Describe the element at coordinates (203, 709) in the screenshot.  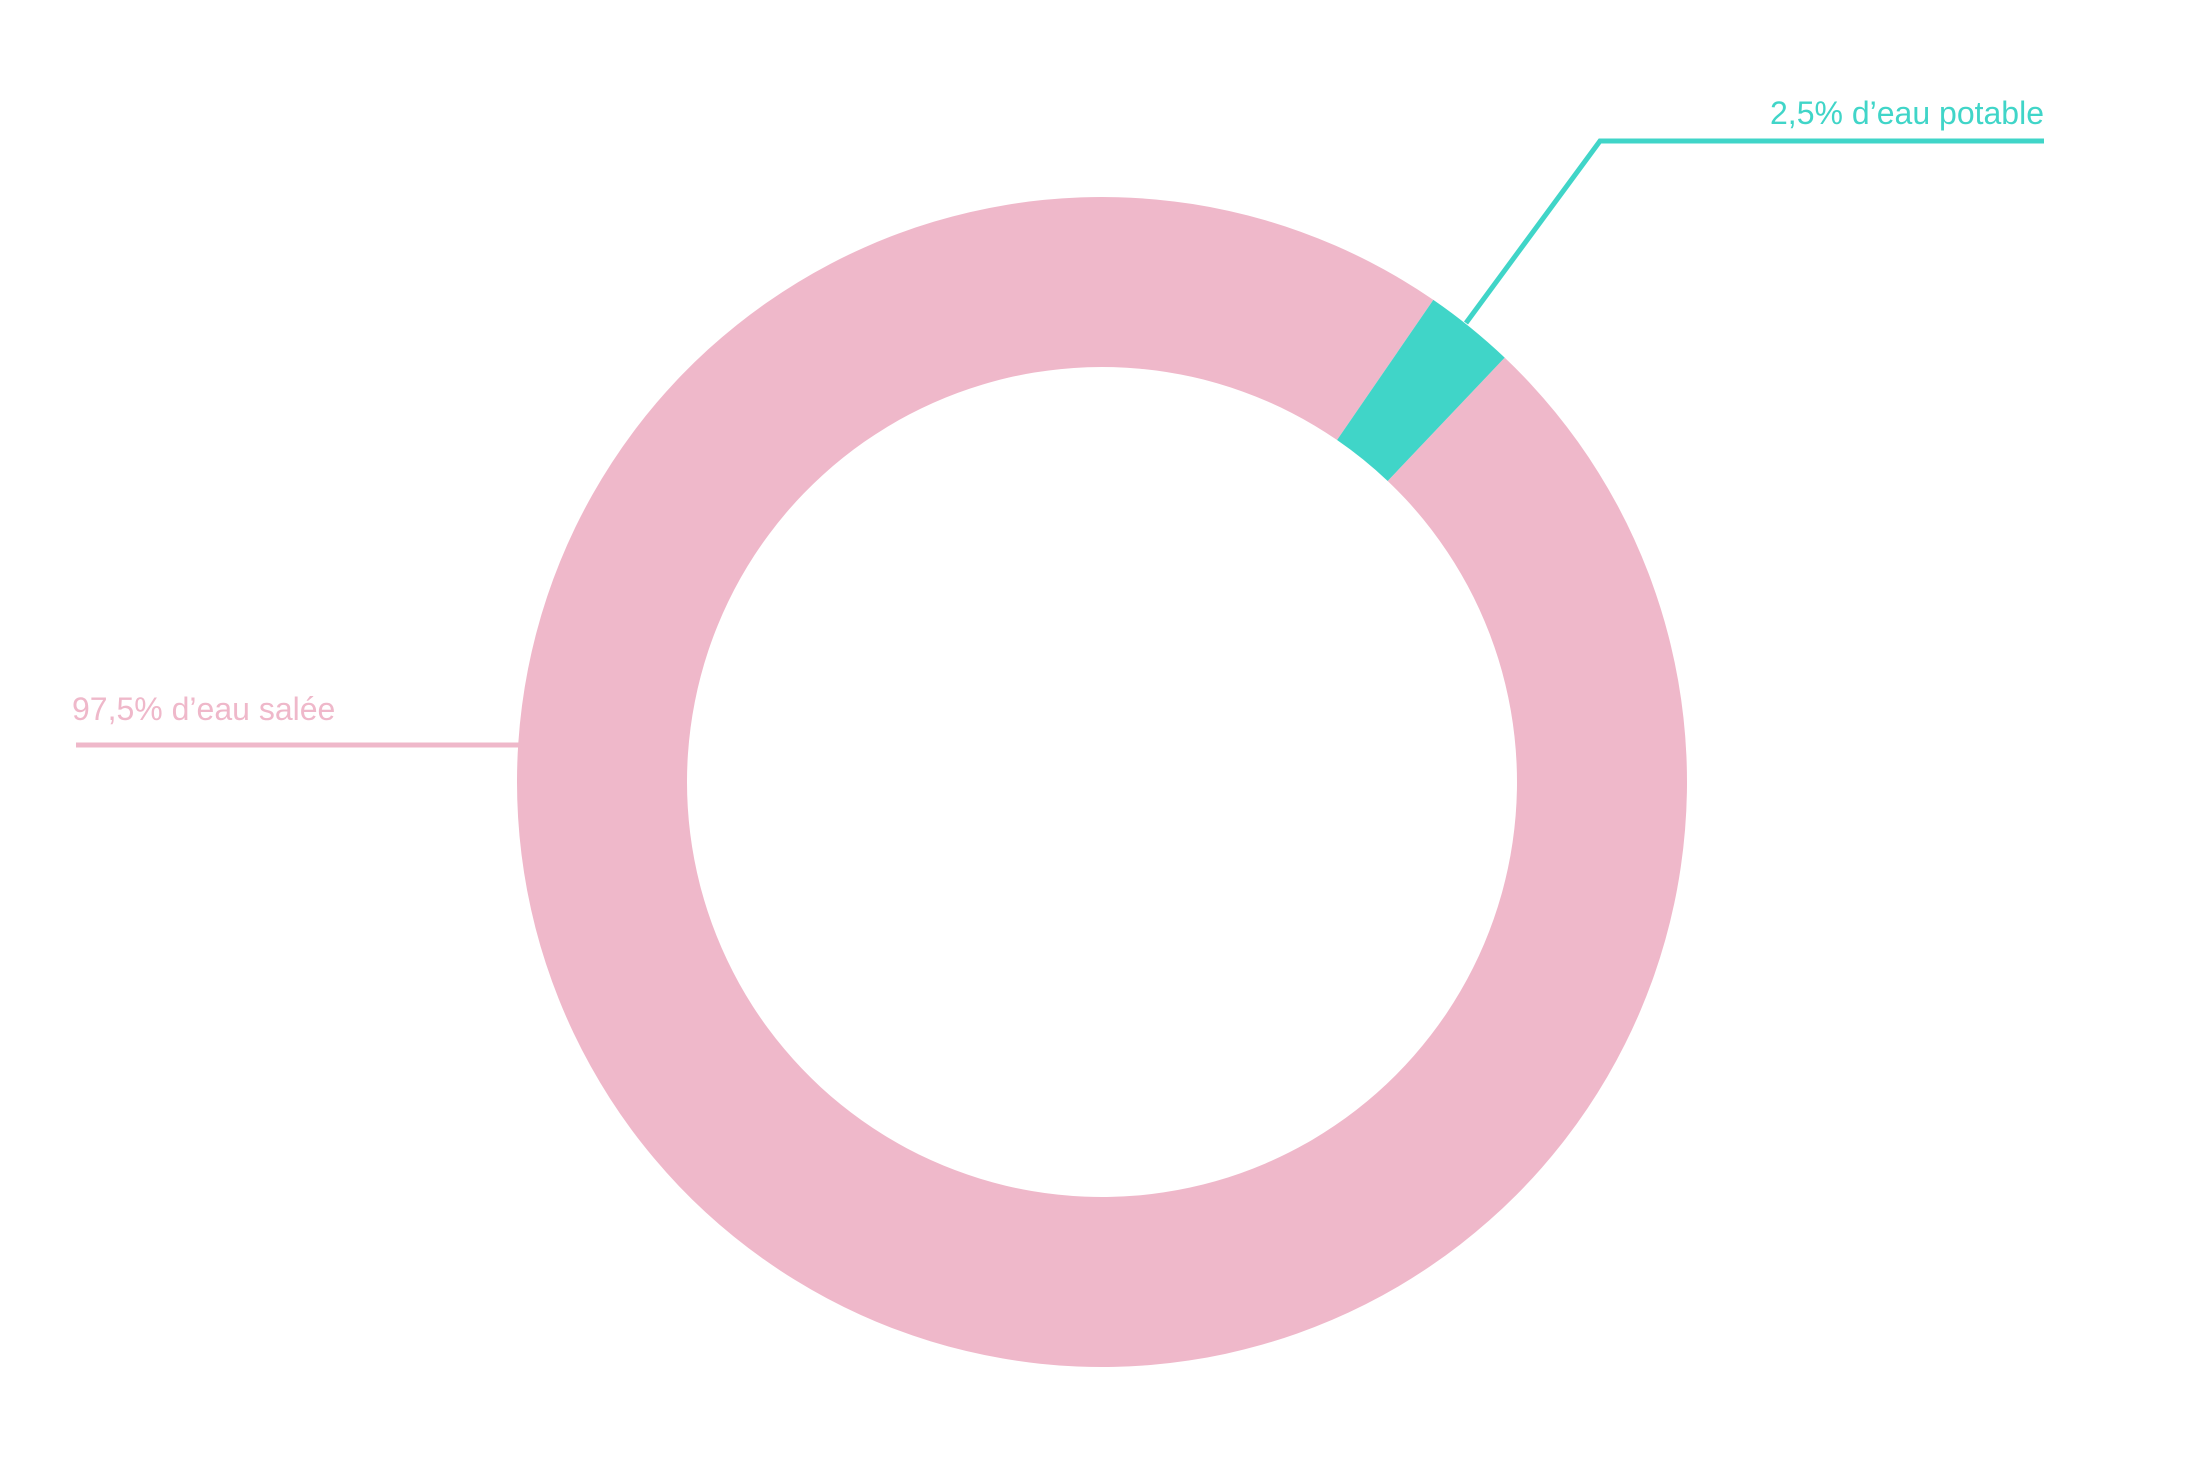
I see `slice-label-salt-water: 97,5% d’eau salée` at that location.